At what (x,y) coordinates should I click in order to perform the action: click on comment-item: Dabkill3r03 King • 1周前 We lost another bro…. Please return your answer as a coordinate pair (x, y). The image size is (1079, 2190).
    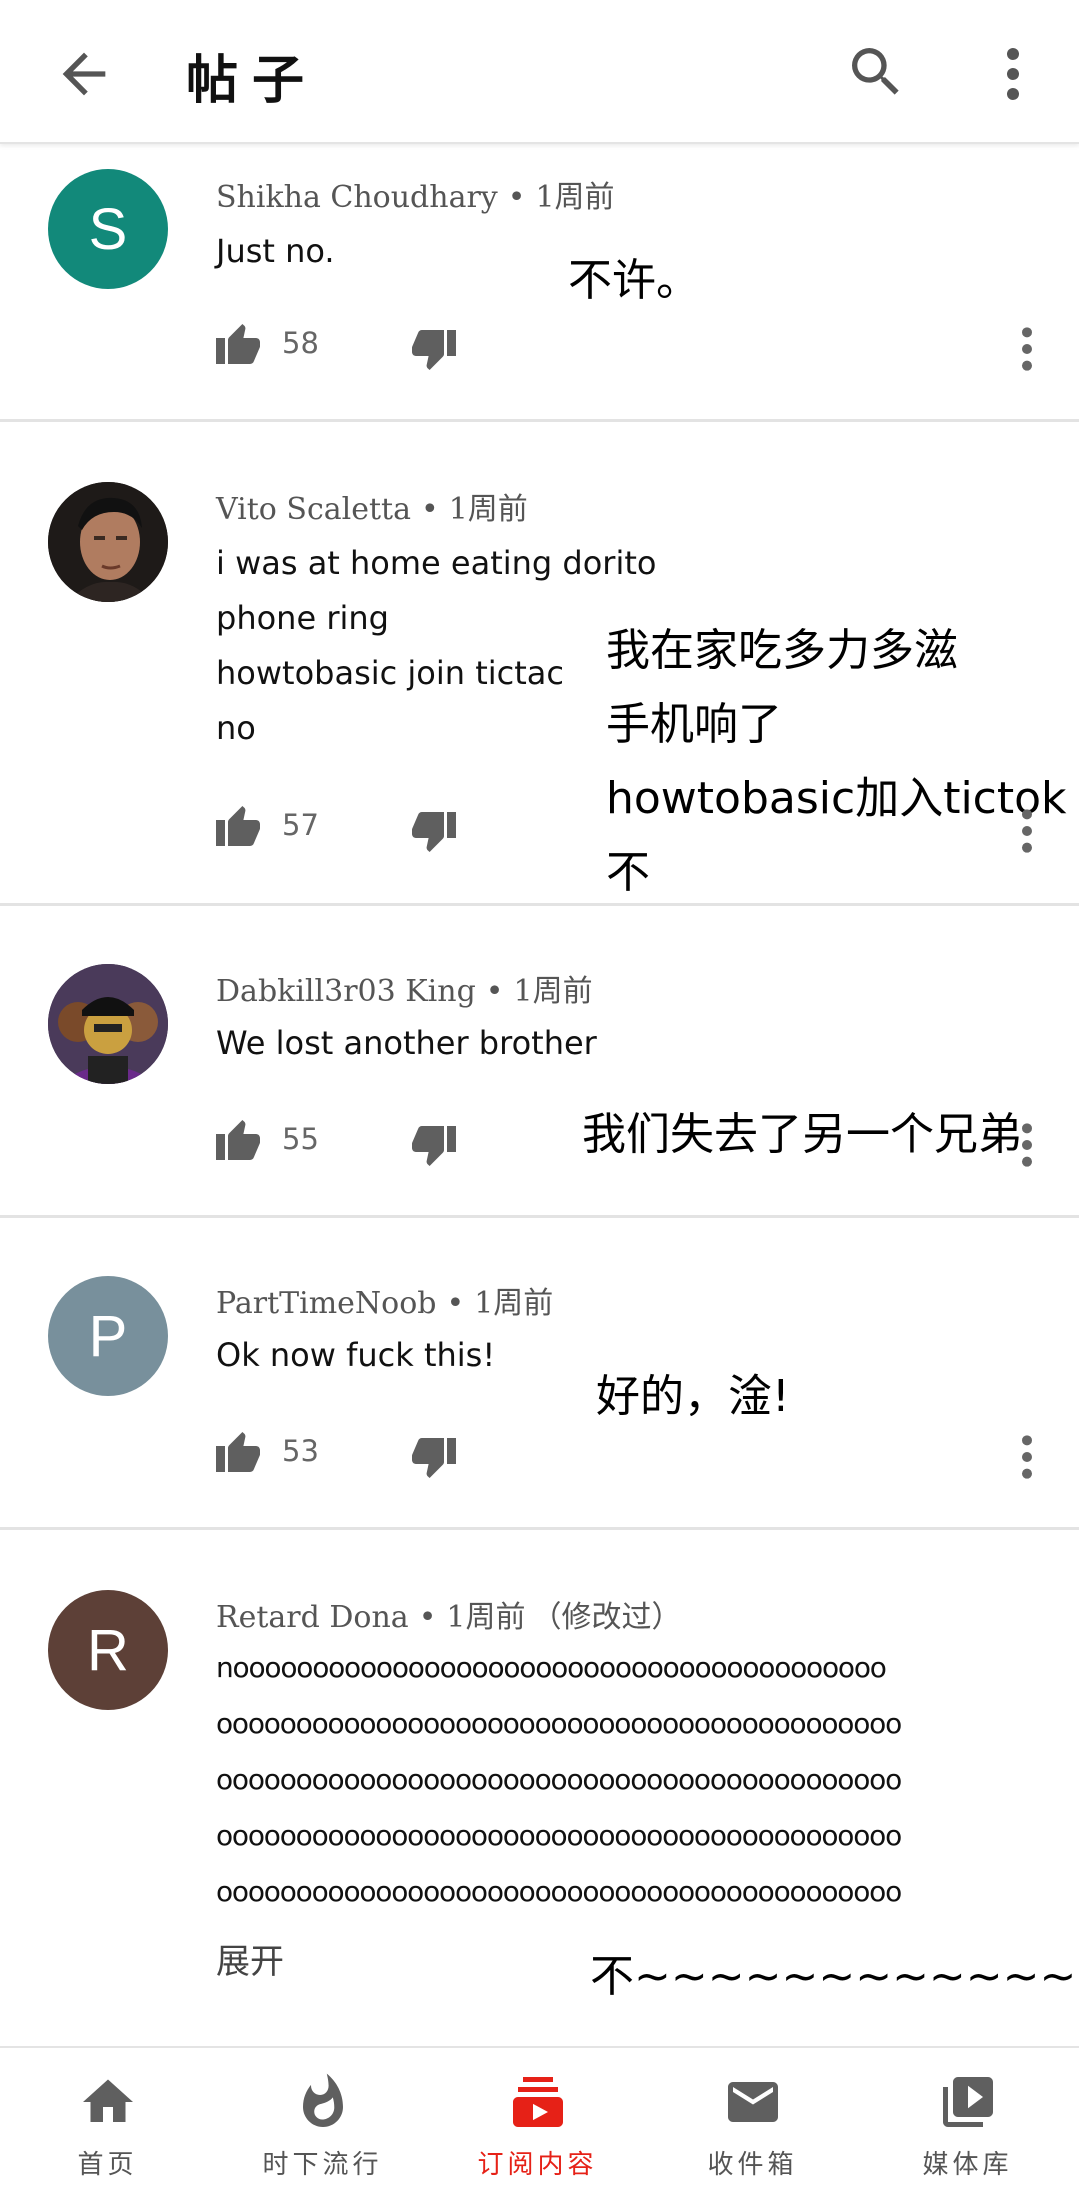
    Looking at the image, I should click on (539, 1062).